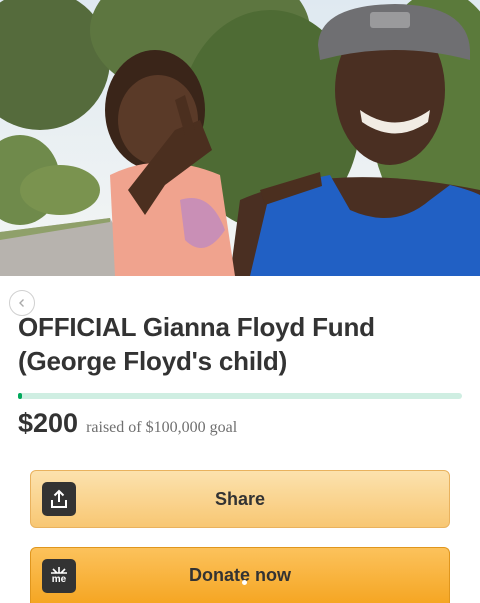 The width and height of the screenshot is (480, 603). Describe the element at coordinates (162, 427) in the screenshot. I see `goal-text: raised of $100,000 goal` at that location.